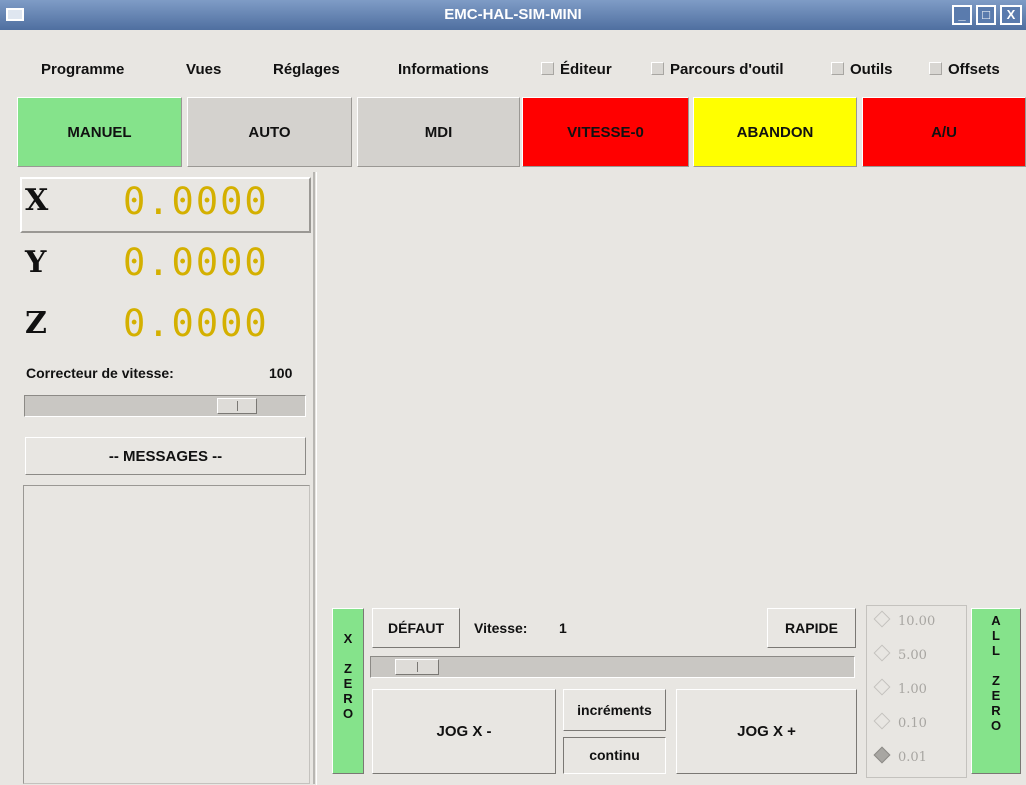 This screenshot has height=785, width=1026. Describe the element at coordinates (281, 373) in the screenshot. I see `feed-override-value: 100` at that location.